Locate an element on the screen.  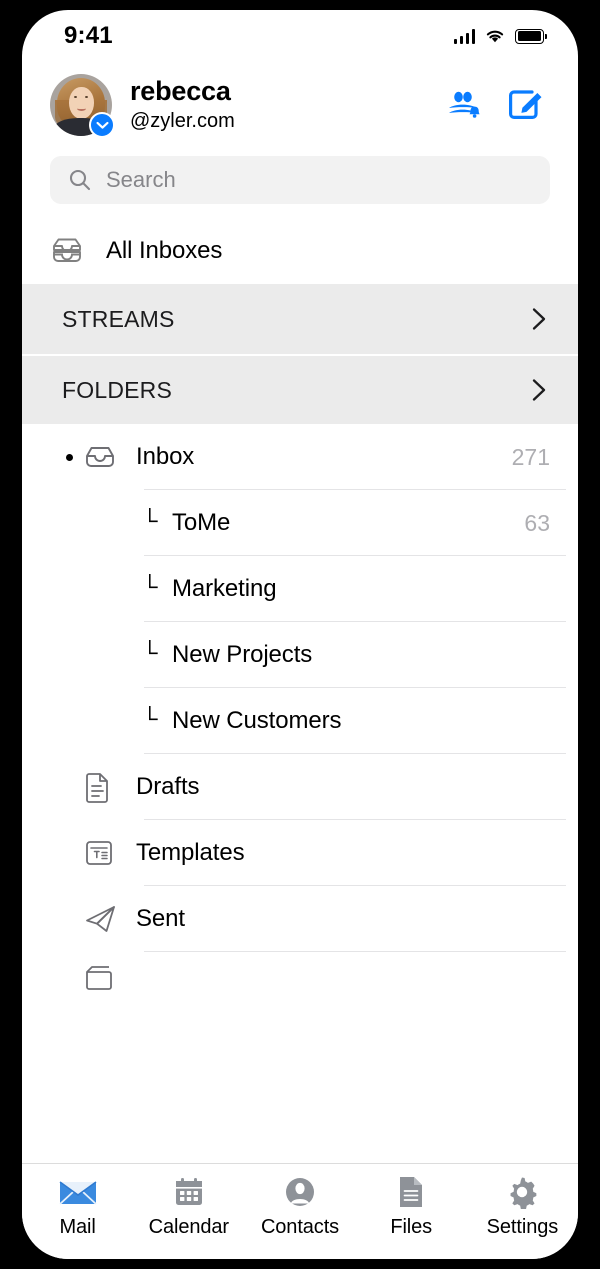
search-input is located at coordinates (319, 180).